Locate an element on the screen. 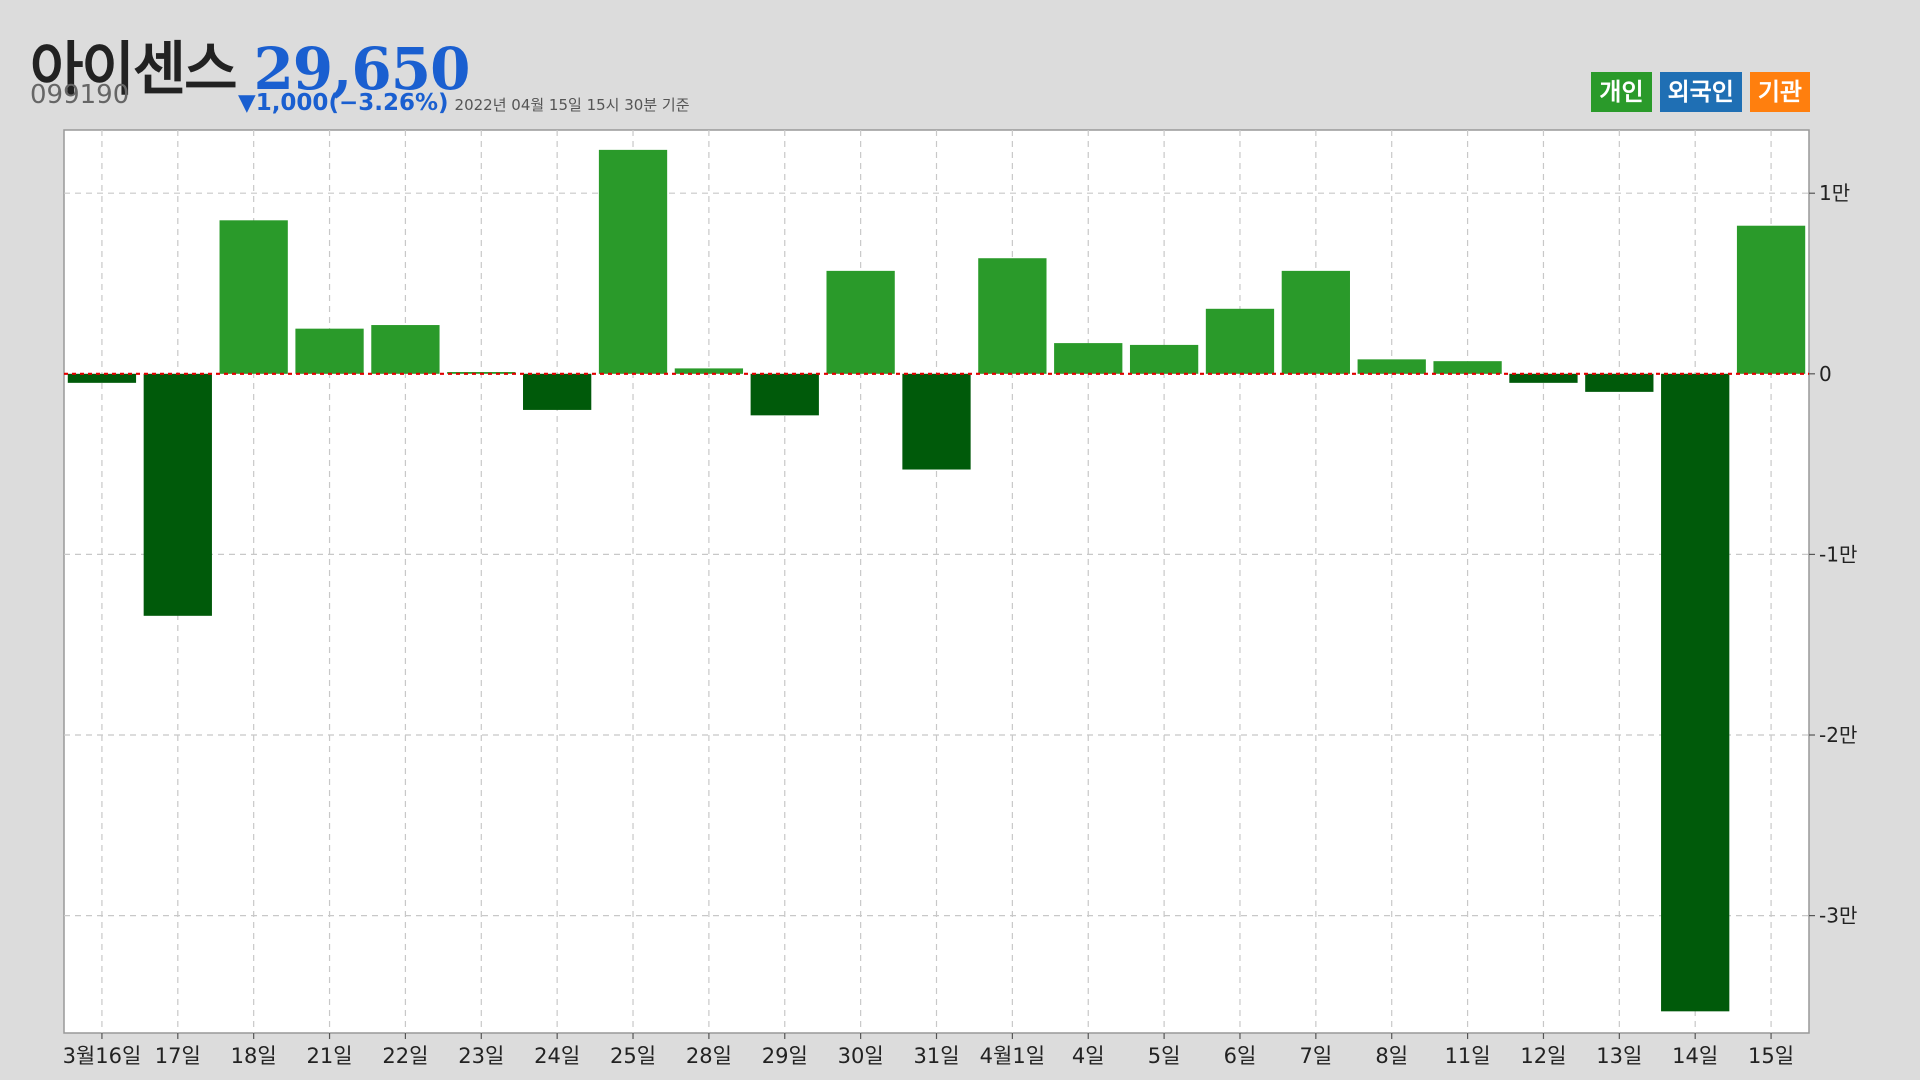  y-tick-label: -1만 is located at coordinates (1838, 554).